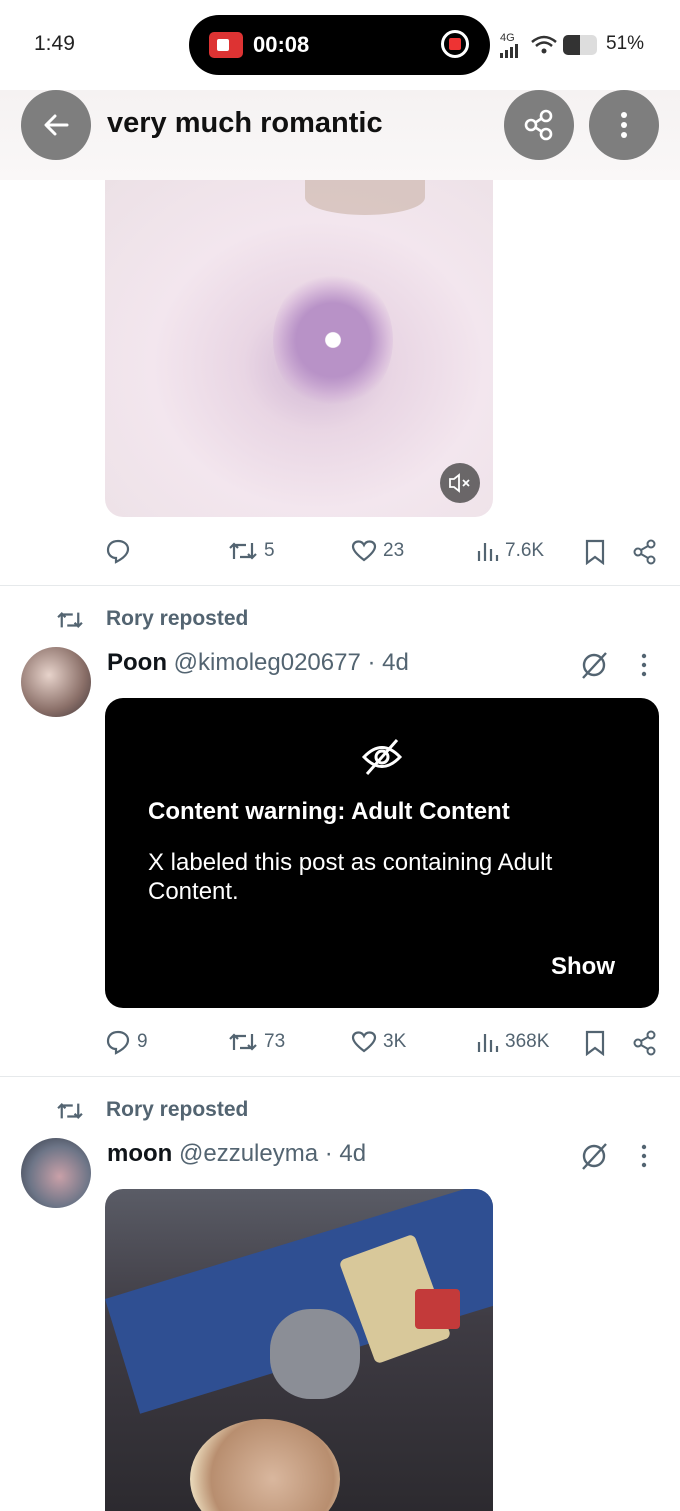 The image size is (680, 1511). What do you see at coordinates (580, 45) in the screenshot?
I see `battery-icon` at bounding box center [580, 45].